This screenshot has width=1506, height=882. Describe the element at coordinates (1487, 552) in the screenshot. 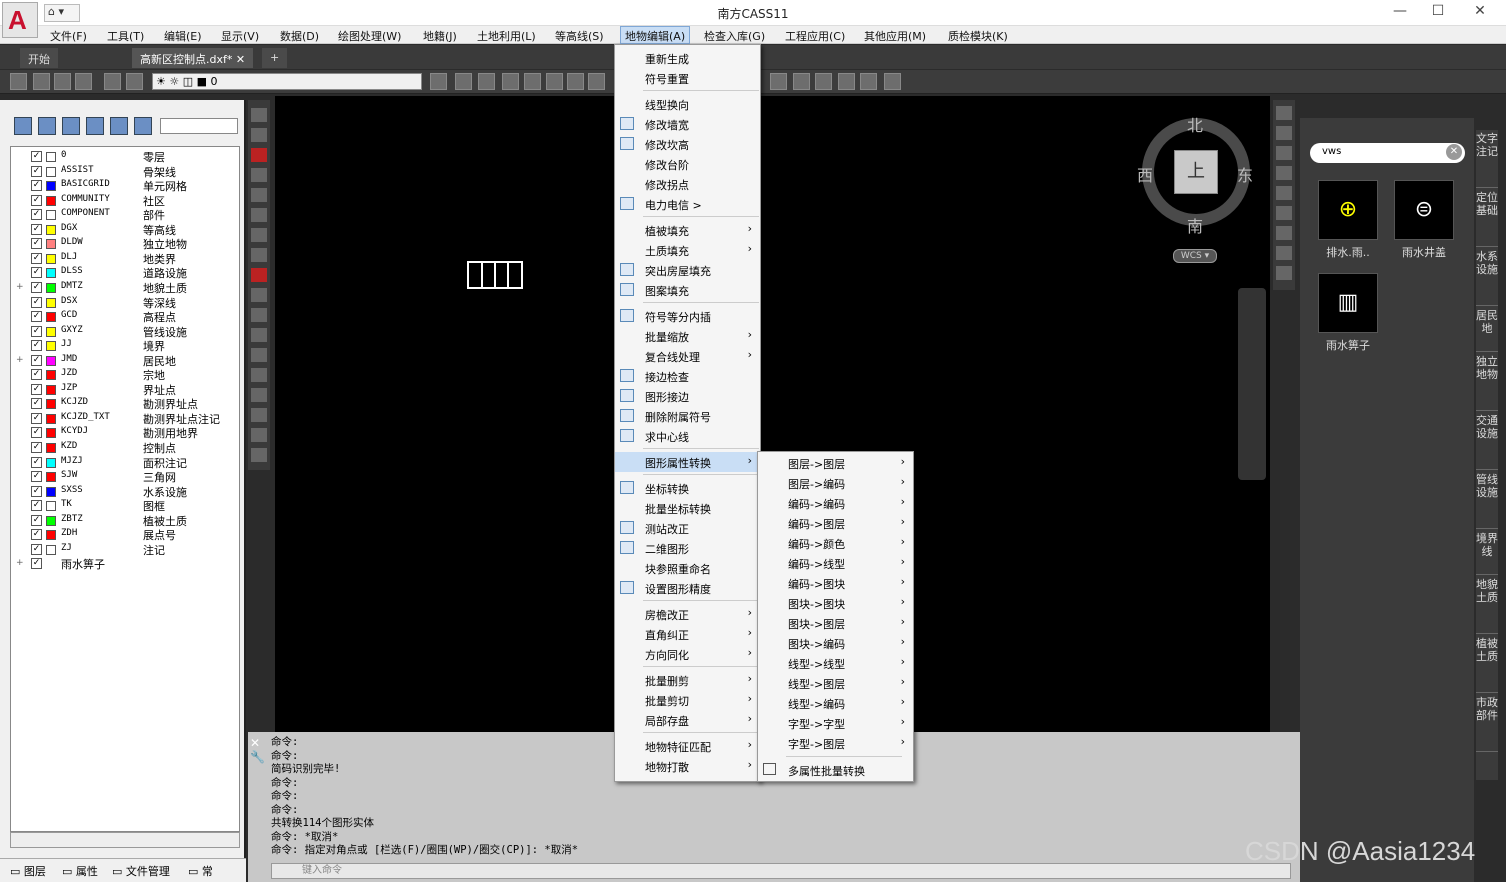

I see `palette-tab: 境界线` at that location.